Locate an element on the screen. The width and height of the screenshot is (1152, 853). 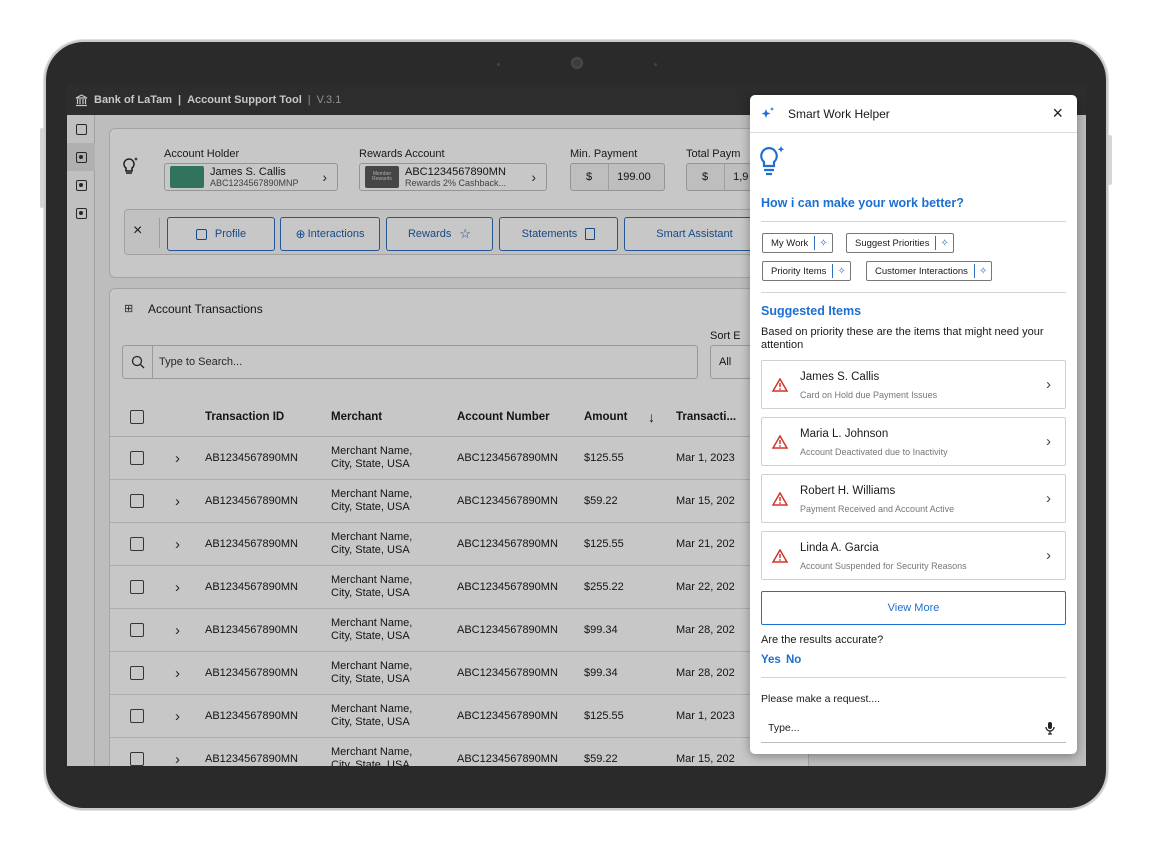
rewards-button: Rewards ☆ is located at coordinates (439, 234).